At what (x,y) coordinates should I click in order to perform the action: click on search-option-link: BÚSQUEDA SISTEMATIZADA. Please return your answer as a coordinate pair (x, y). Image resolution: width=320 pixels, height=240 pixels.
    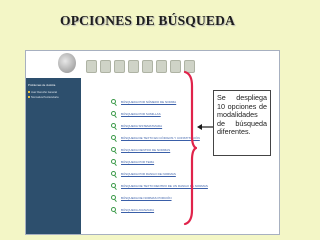
    Looking at the image, I should click on (141, 126).